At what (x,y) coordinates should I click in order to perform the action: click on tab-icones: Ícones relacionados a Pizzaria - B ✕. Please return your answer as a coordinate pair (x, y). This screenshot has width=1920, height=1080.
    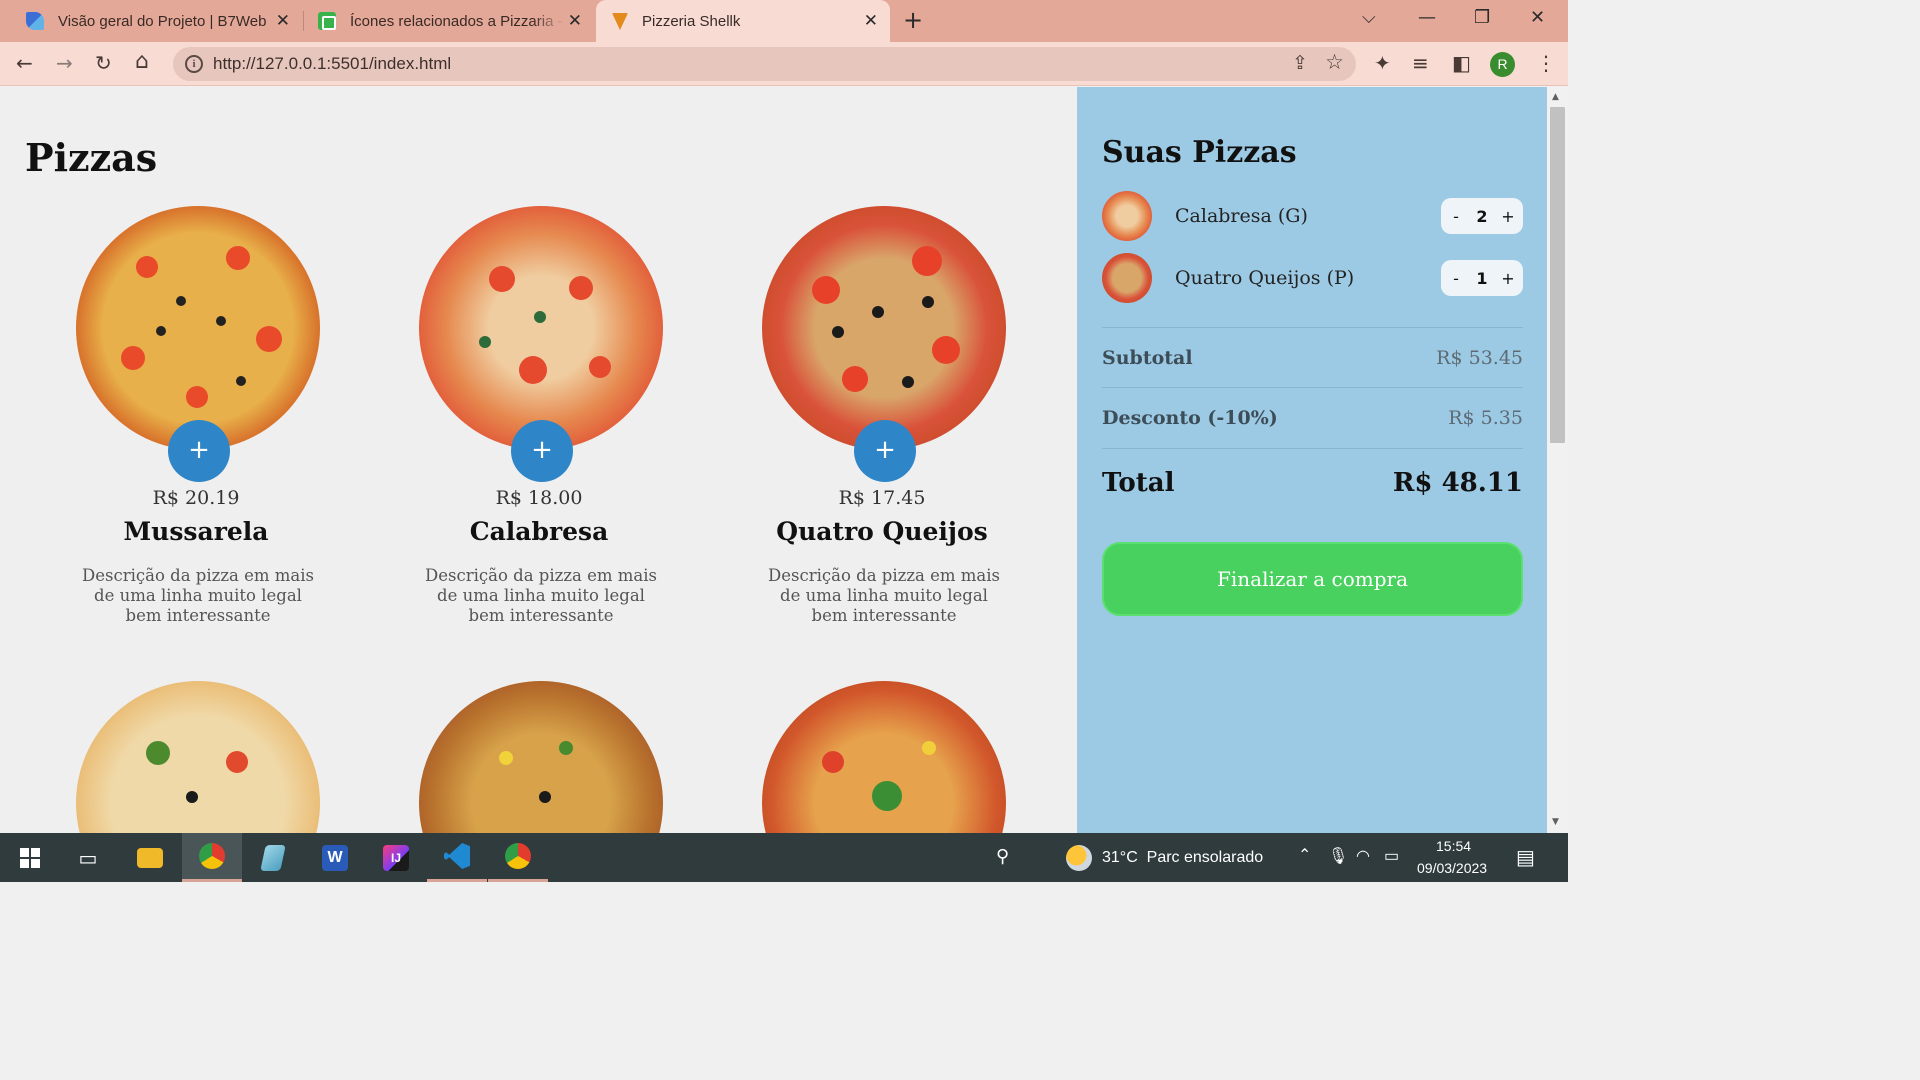
    Looking at the image, I should click on (449, 21).